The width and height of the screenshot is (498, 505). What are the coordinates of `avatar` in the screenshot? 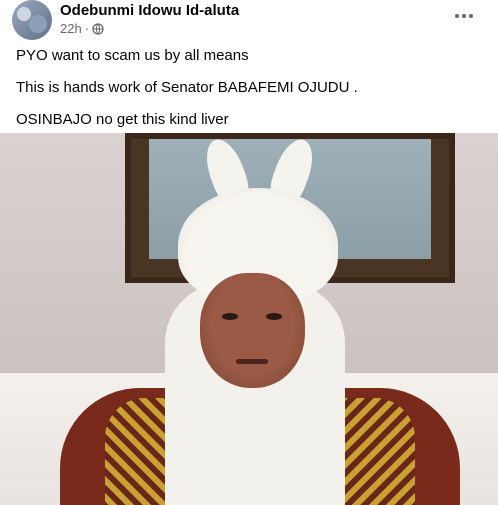 It's located at (32, 20).